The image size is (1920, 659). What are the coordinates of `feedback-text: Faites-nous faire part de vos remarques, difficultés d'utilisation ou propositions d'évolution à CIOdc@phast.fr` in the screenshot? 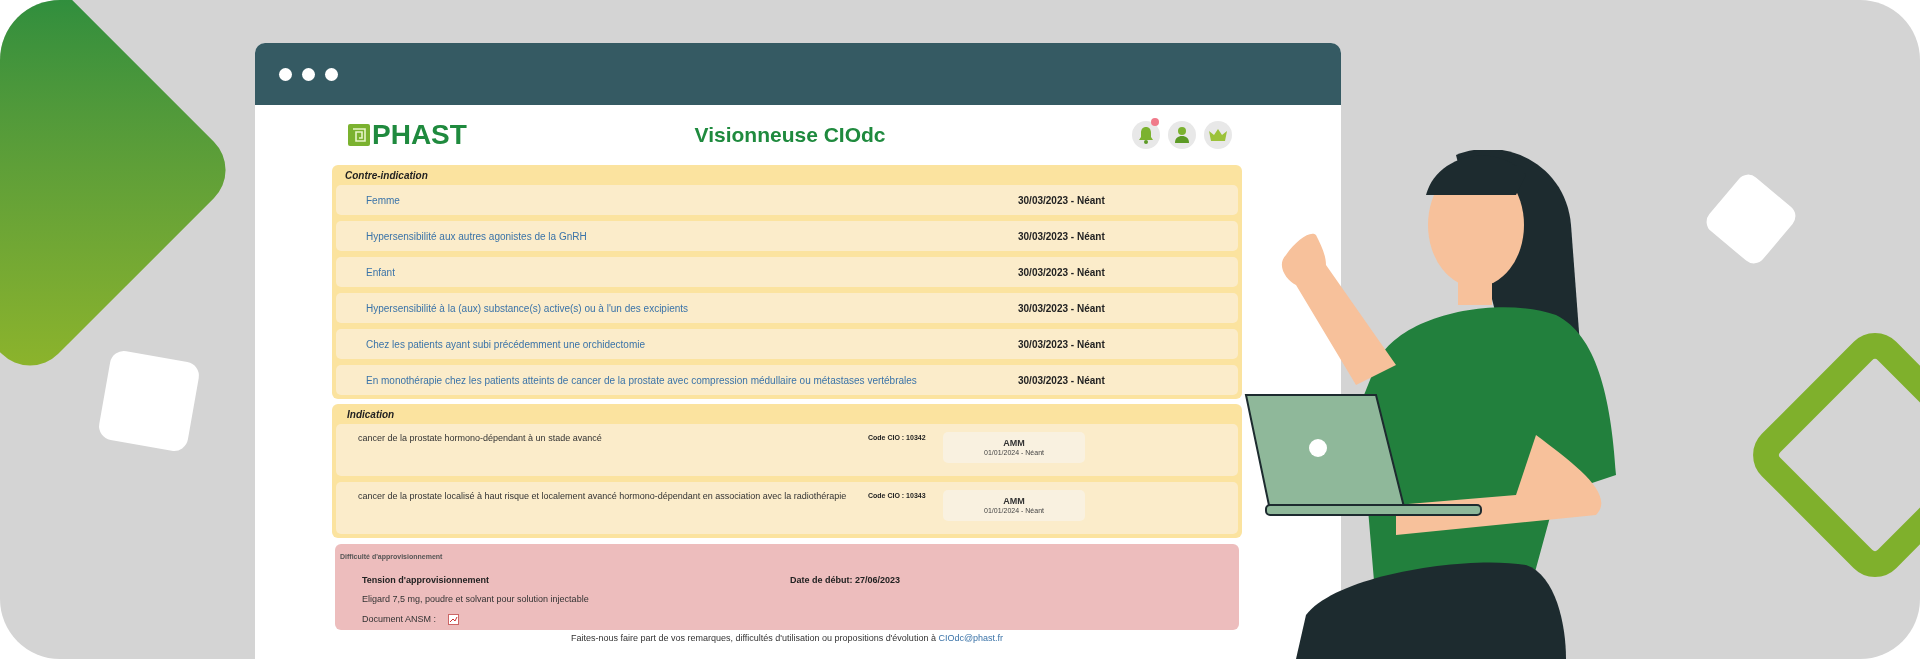 It's located at (787, 638).